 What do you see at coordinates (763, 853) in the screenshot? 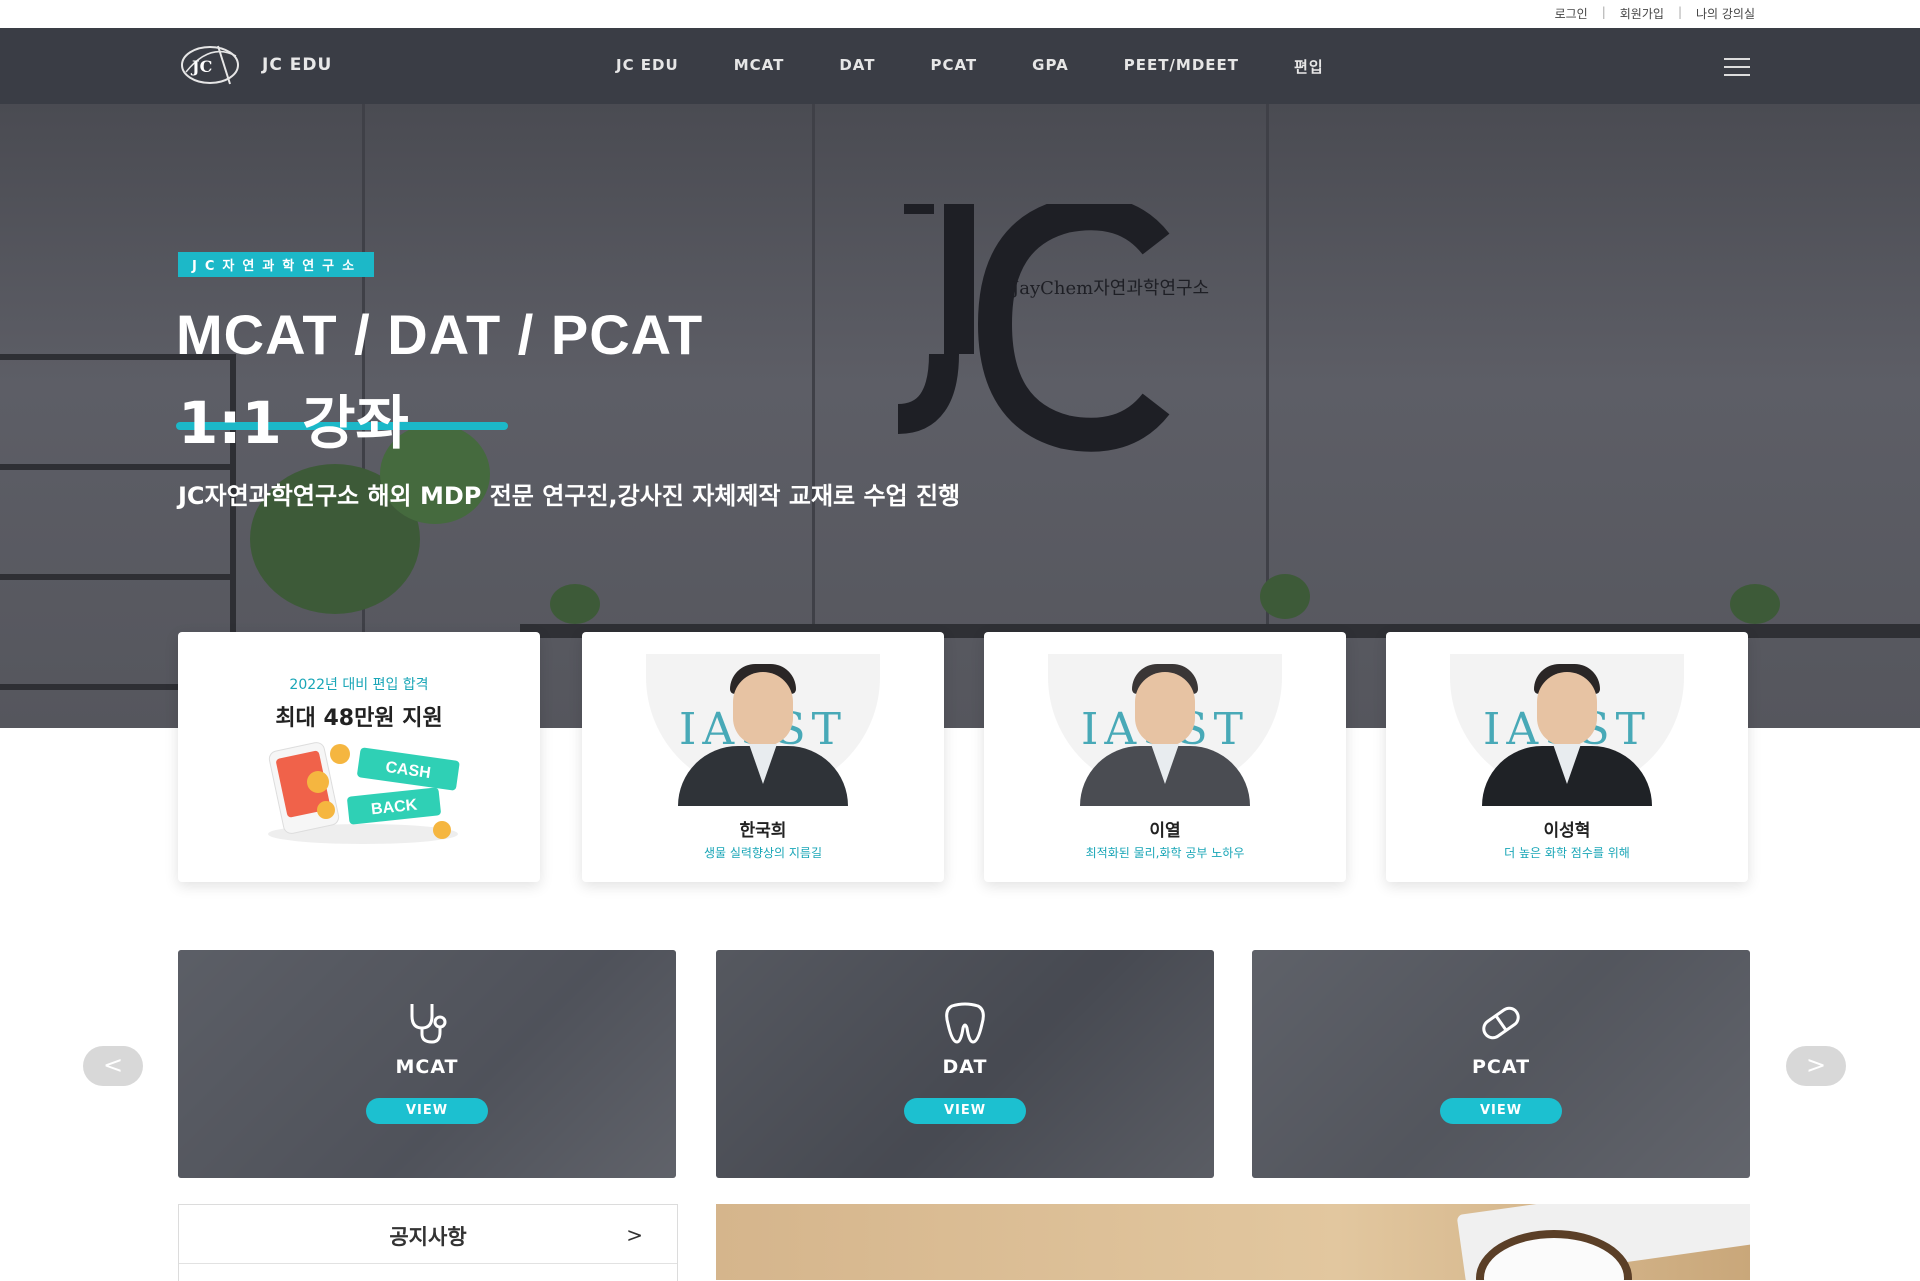
I see `instructor-desc: 생물 실력향상의 지름길` at bounding box center [763, 853].